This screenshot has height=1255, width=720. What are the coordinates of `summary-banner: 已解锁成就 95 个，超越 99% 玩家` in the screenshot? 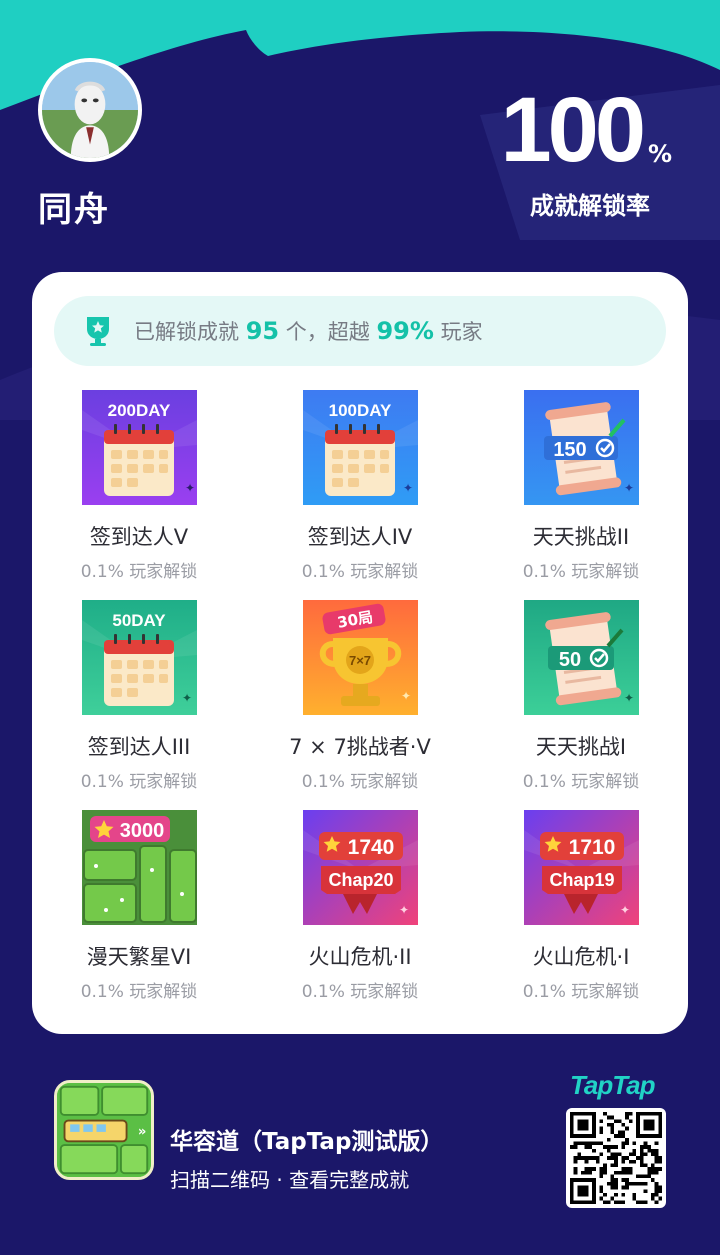 It's located at (360, 331).